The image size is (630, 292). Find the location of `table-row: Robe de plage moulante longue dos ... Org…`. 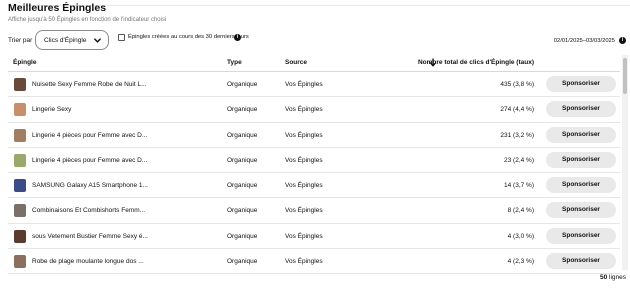

table-row: Robe de plage moulante longue dos ... Org… is located at coordinates (314, 262).